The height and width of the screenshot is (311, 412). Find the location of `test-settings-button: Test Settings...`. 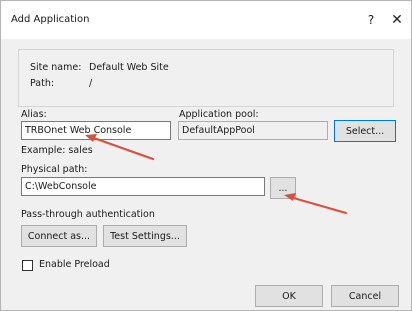

test-settings-button: Test Settings... is located at coordinates (145, 236).